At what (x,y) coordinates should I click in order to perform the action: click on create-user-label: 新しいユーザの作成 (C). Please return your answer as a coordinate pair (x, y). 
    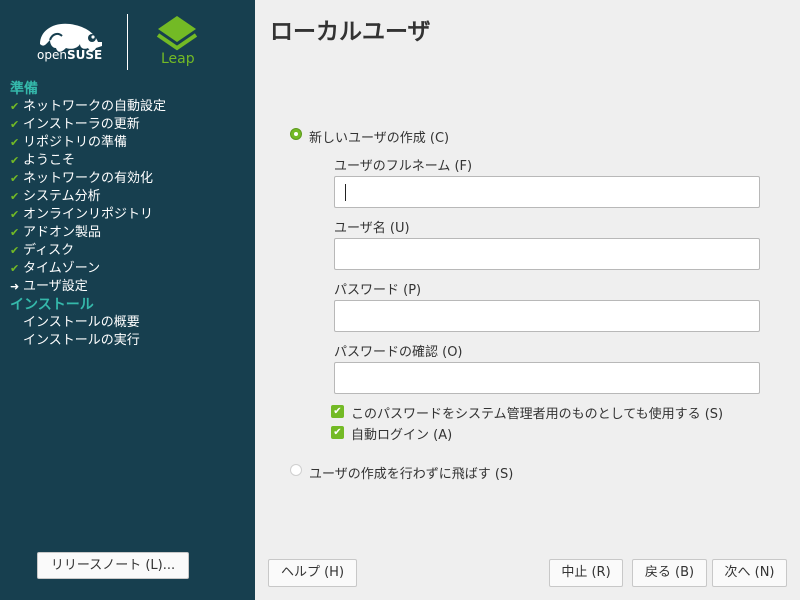
    Looking at the image, I should click on (379, 136).